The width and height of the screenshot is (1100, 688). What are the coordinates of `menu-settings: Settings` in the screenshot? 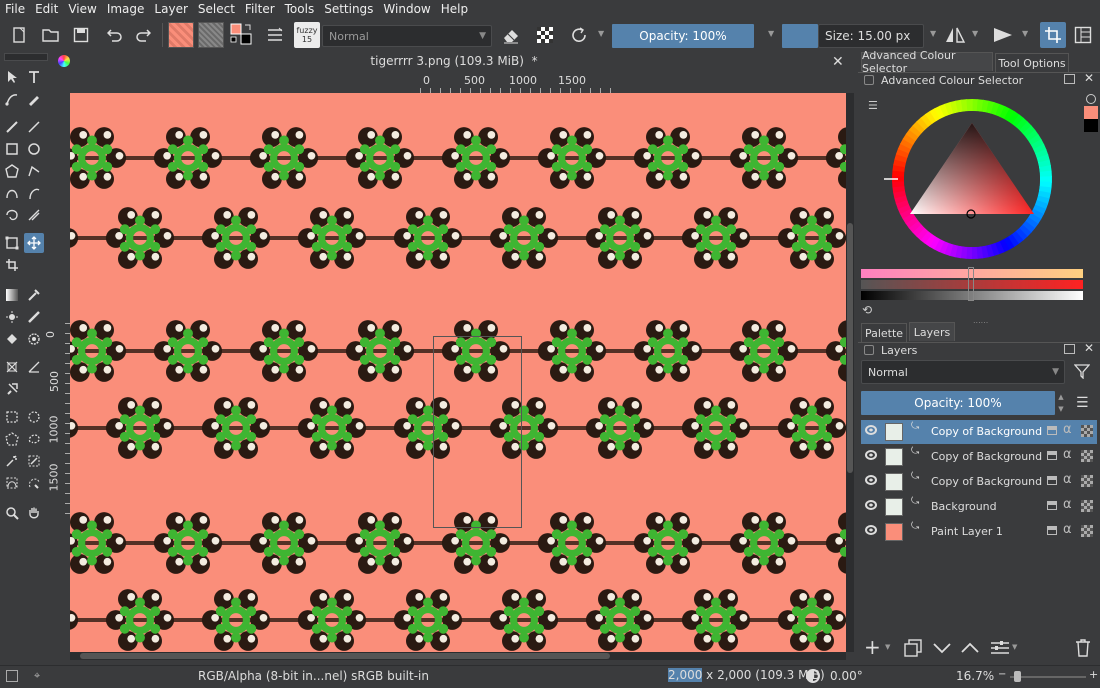 It's located at (348, 9).